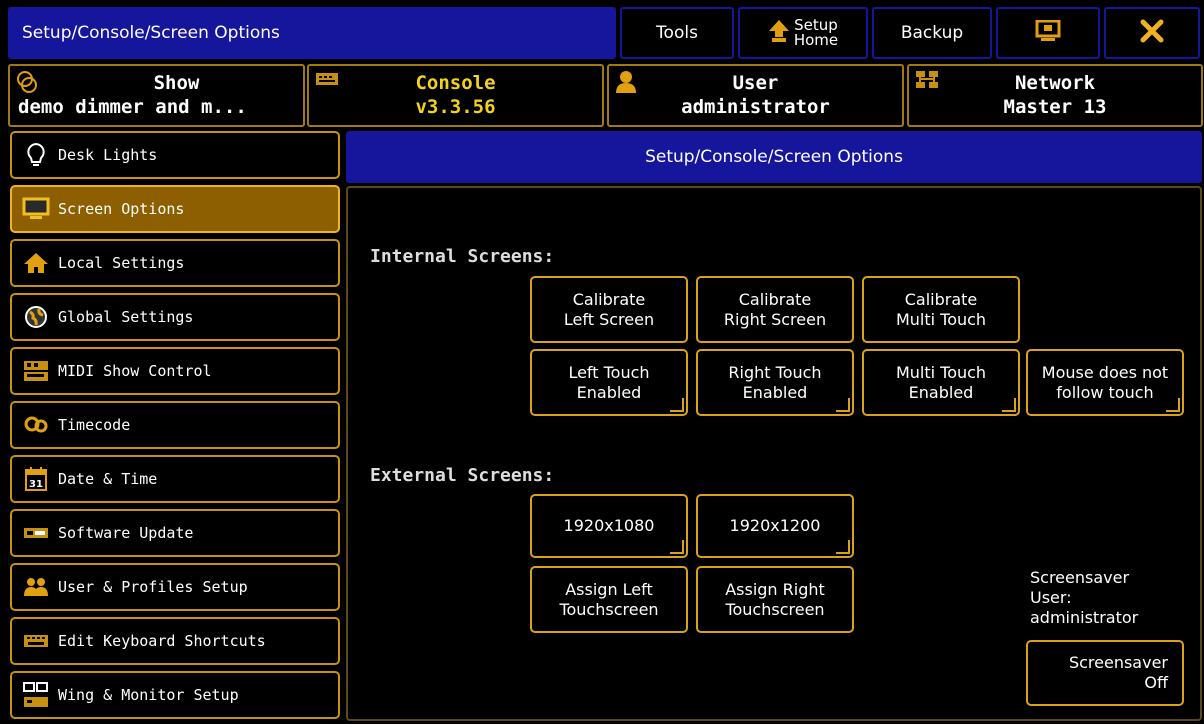 The image size is (1204, 724). I want to click on assign-left-touchscreen-button: Assign Left Touchscreen, so click(609, 599).